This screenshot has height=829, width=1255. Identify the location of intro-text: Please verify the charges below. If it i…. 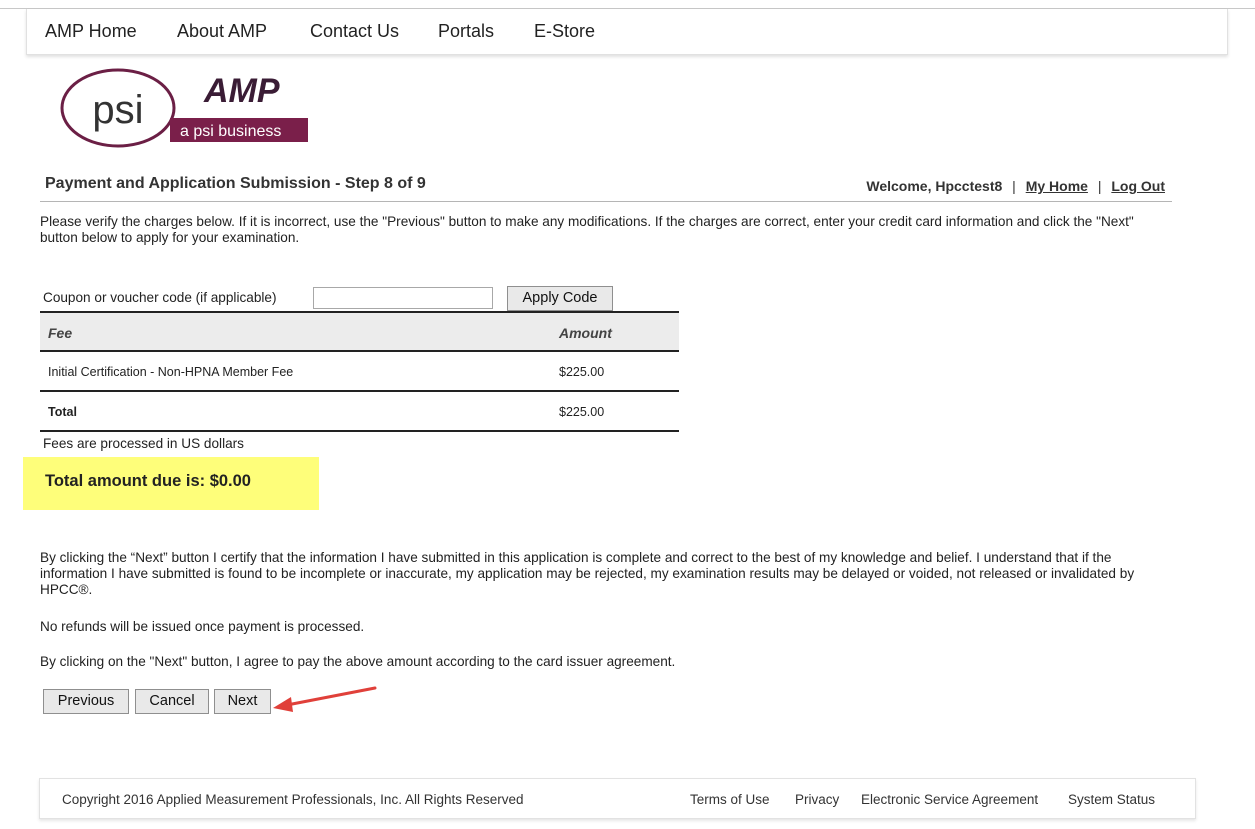
(587, 229).